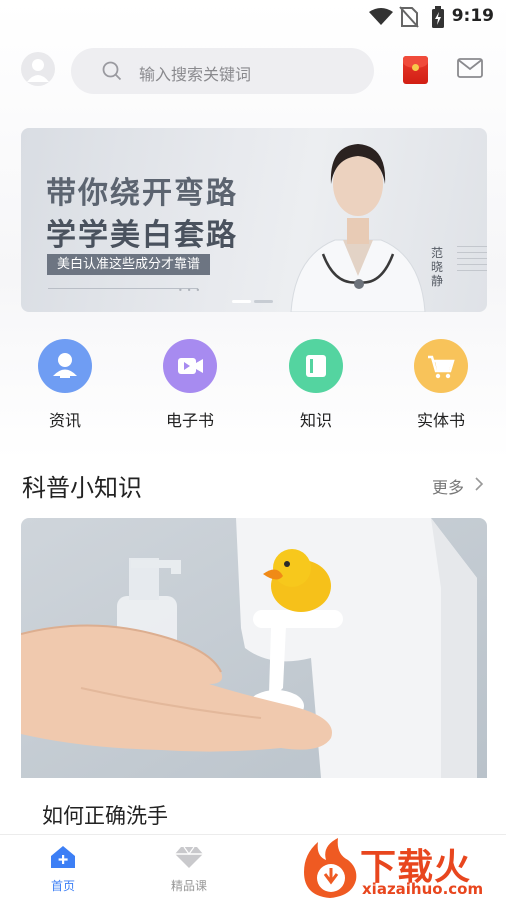 This screenshot has height=900, width=506. What do you see at coordinates (440, 420) in the screenshot?
I see `category-label: 实体书` at bounding box center [440, 420].